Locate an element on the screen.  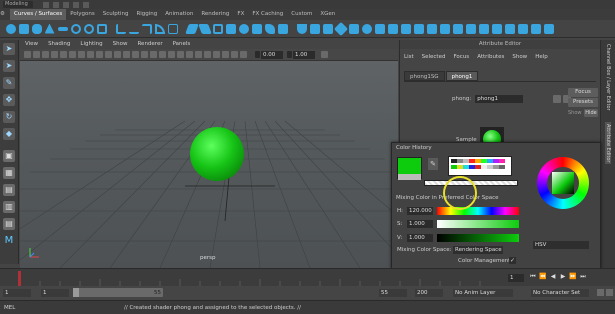
extend-curve-icon is located at coordinates (230, 28).